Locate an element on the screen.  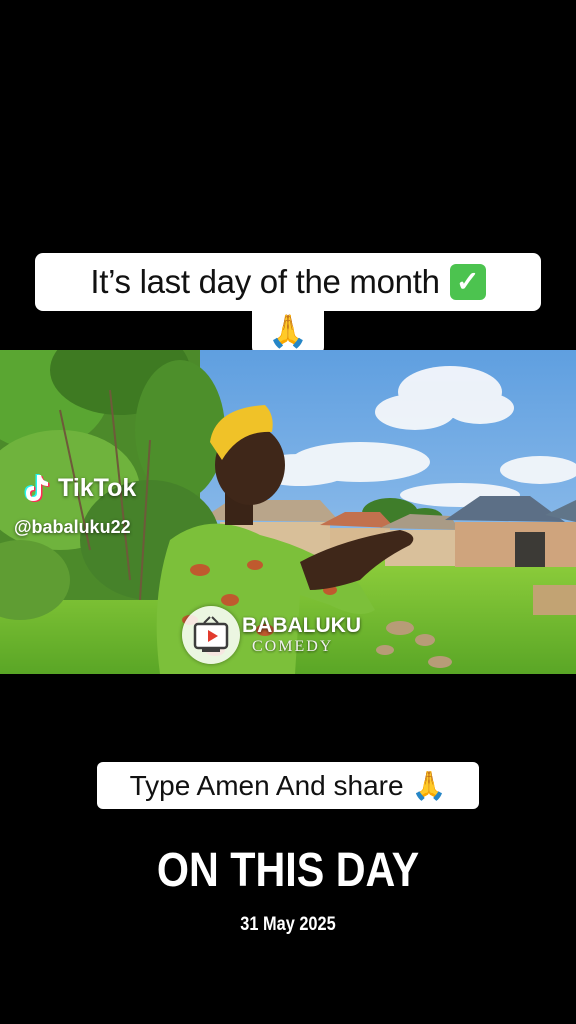
tv-play-icon is located at coordinates (211, 635).